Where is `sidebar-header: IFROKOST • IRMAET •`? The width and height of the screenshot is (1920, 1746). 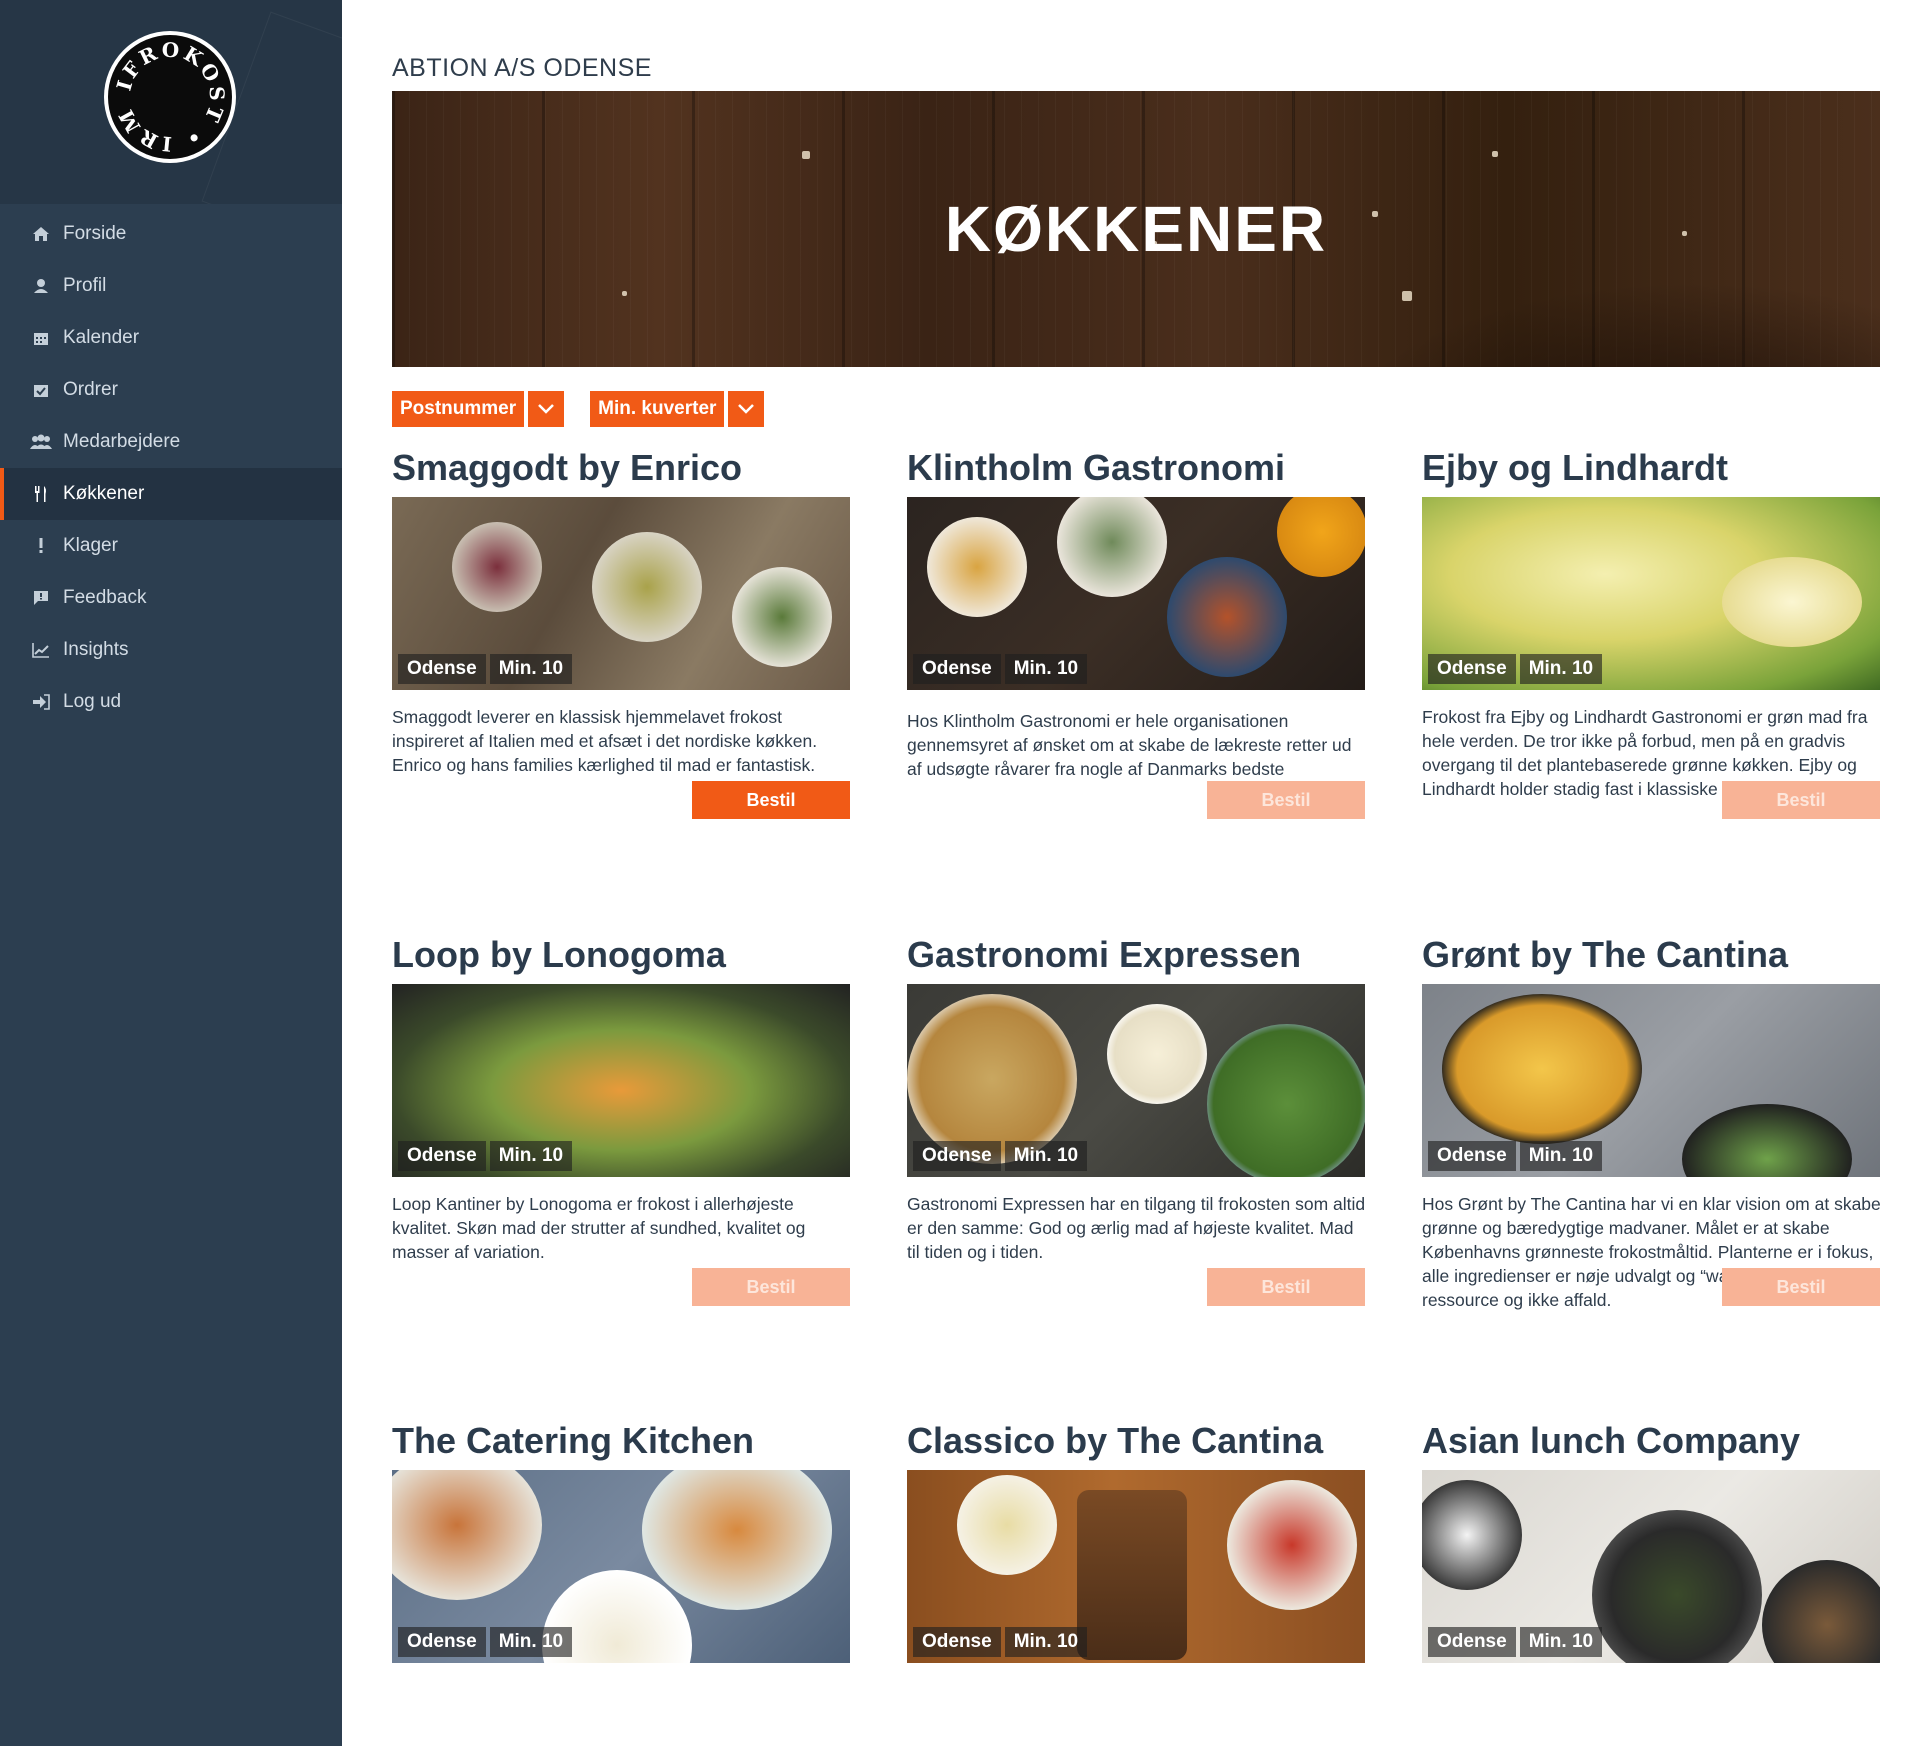 sidebar-header: IFROKOST • IRMAET • is located at coordinates (171, 102).